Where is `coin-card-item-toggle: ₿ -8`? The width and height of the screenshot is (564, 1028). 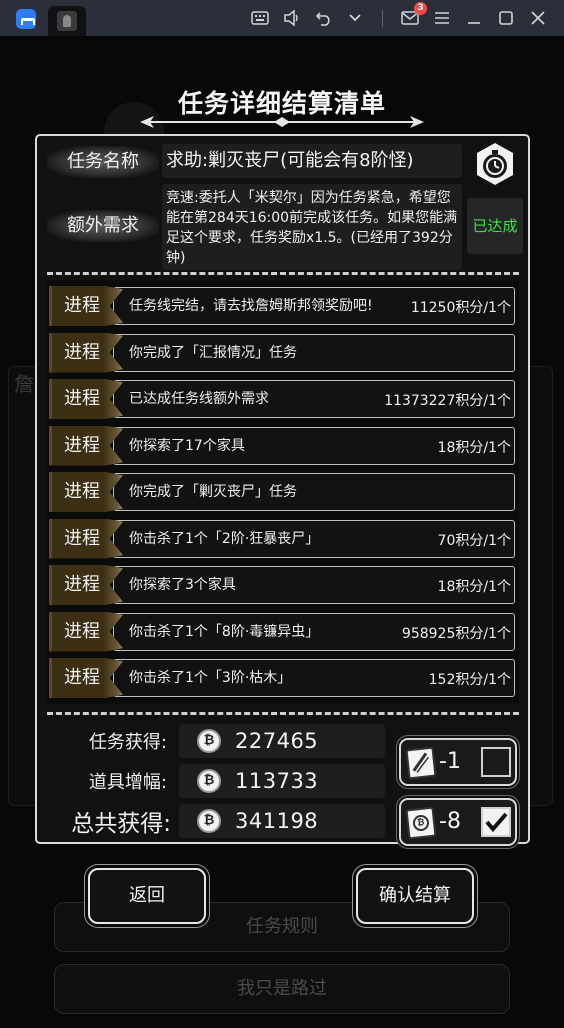 coin-card-item-toggle: ₿ -8 is located at coordinates (458, 822).